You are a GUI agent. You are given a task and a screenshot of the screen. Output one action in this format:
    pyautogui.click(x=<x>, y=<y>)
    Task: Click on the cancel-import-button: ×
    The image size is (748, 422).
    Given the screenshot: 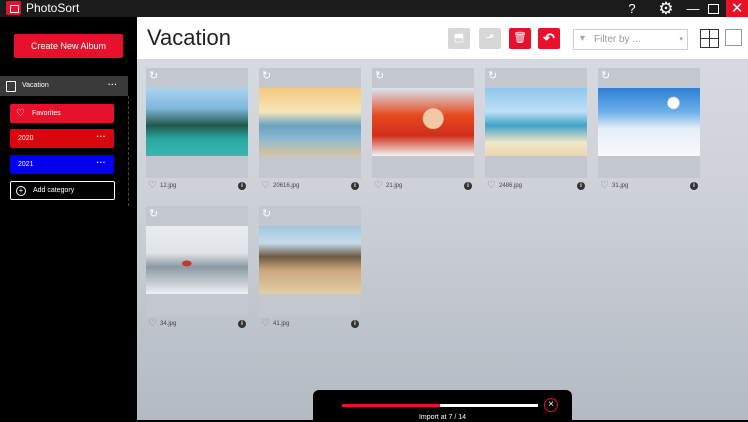 What is the action you would take?
    pyautogui.click(x=551, y=405)
    